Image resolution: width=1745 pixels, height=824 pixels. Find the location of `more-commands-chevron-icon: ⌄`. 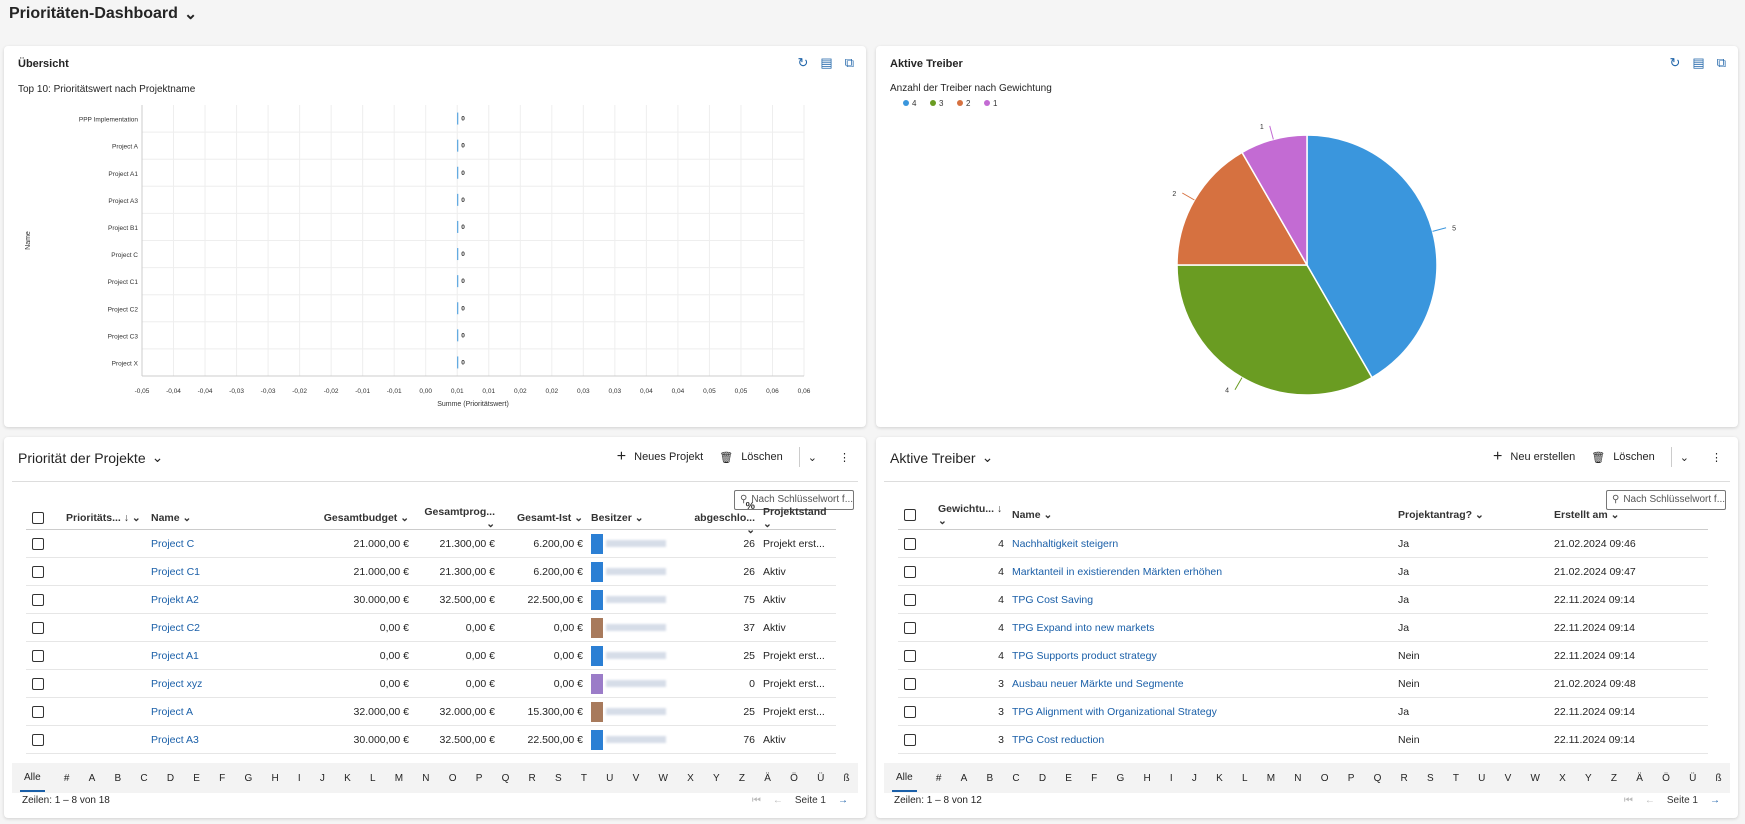

more-commands-chevron-icon: ⌄ is located at coordinates (1684, 457).